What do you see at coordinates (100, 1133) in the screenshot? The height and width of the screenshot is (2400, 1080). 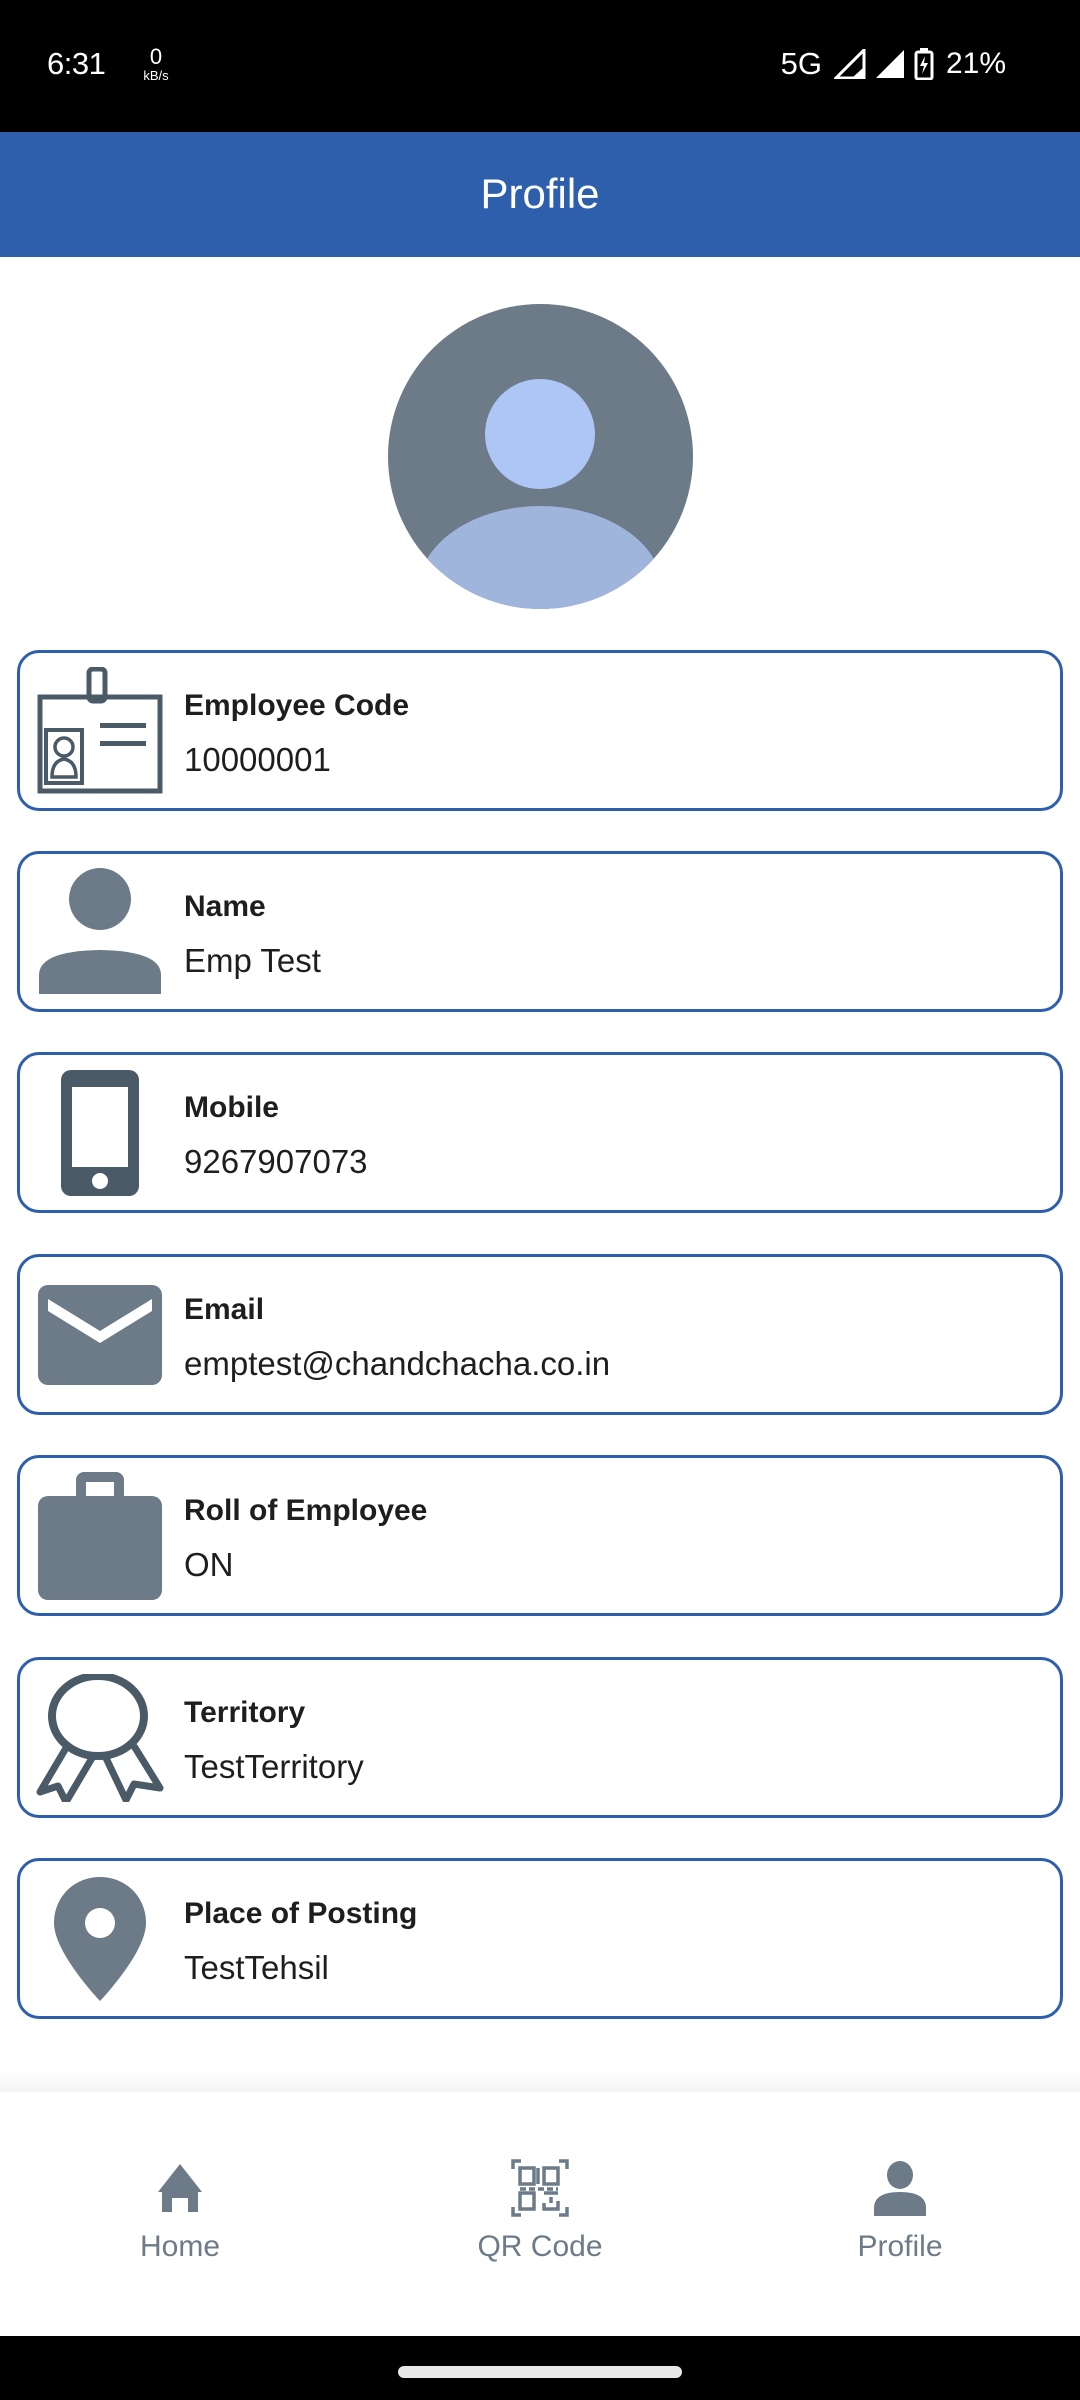 I see `mobile-phone-icon` at bounding box center [100, 1133].